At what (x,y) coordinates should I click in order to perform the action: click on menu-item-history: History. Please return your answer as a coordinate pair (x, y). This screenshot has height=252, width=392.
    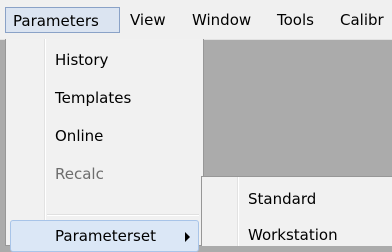
    Looking at the image, I should click on (81, 60).